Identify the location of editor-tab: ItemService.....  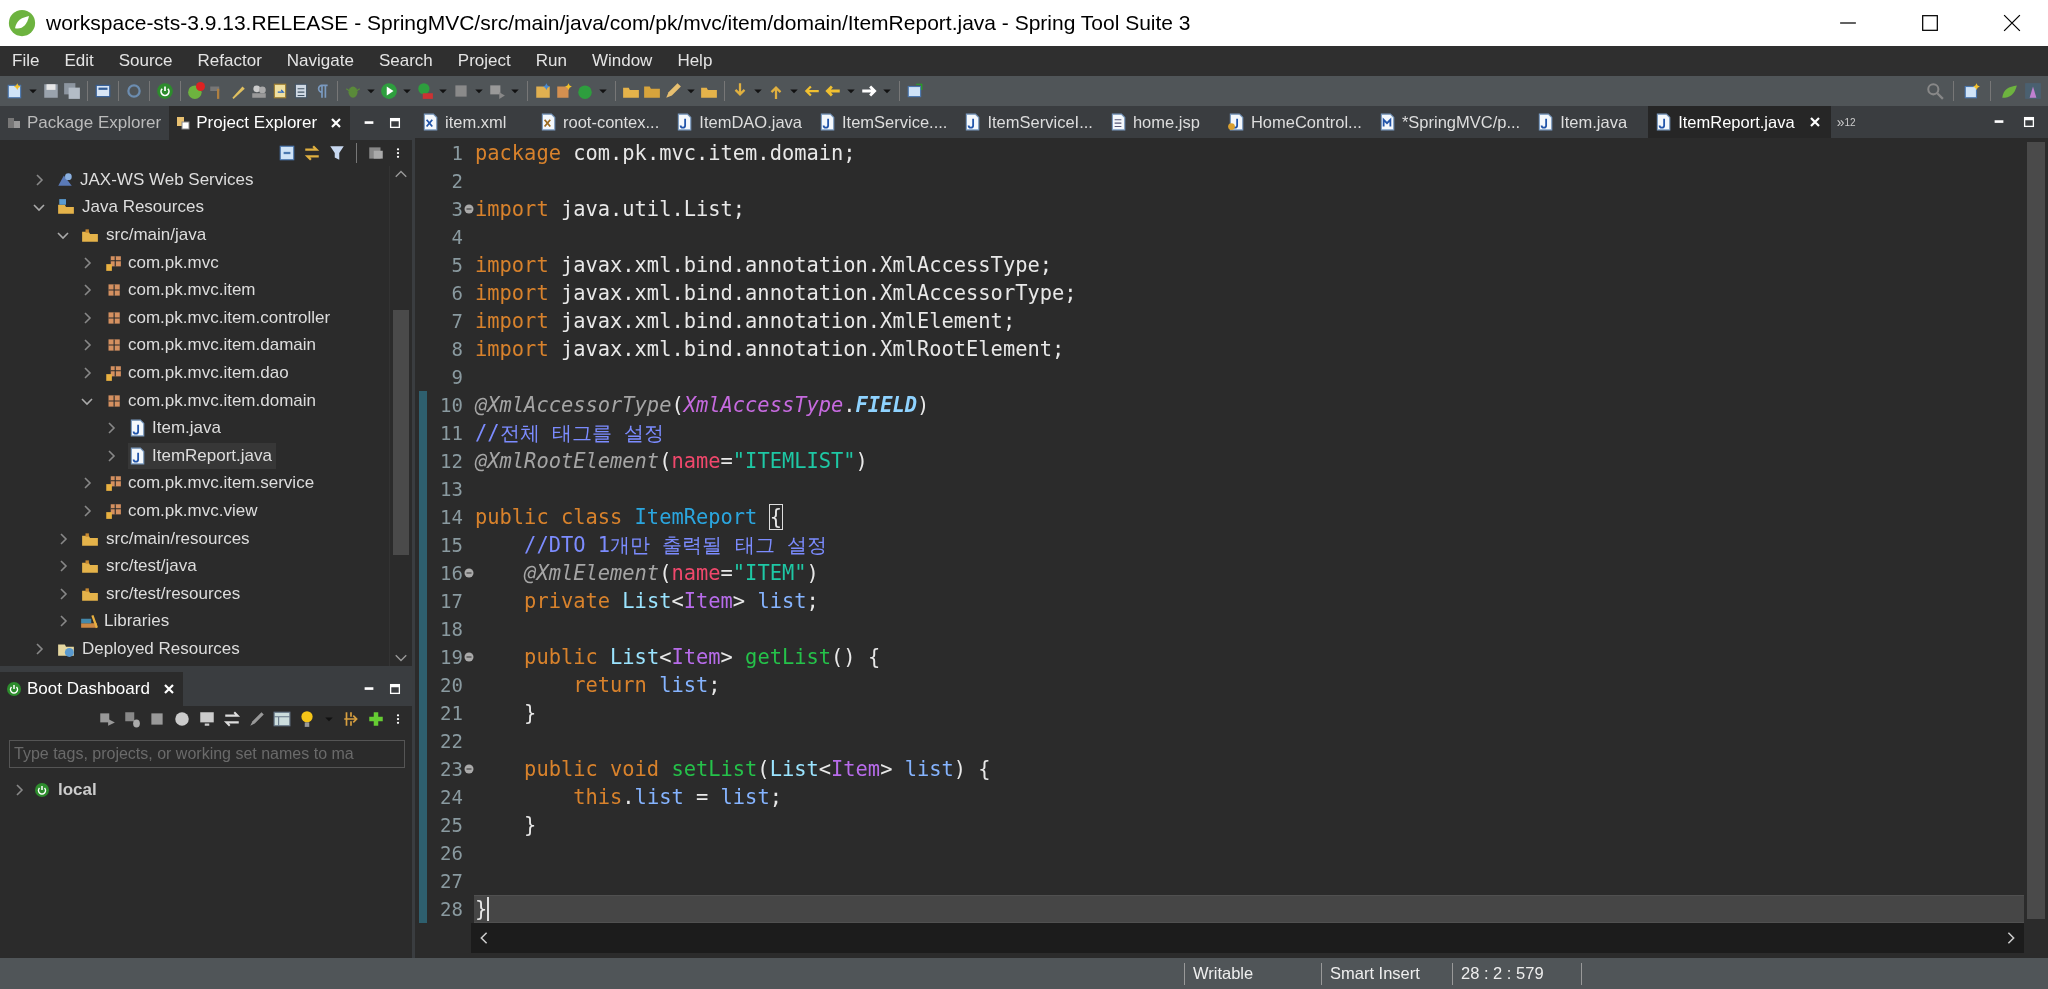
(885, 122).